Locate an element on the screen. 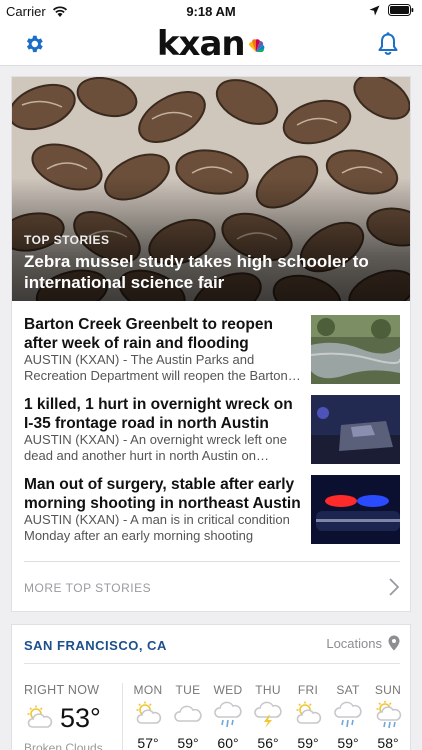  day-name: SAT is located at coordinates (348, 690).